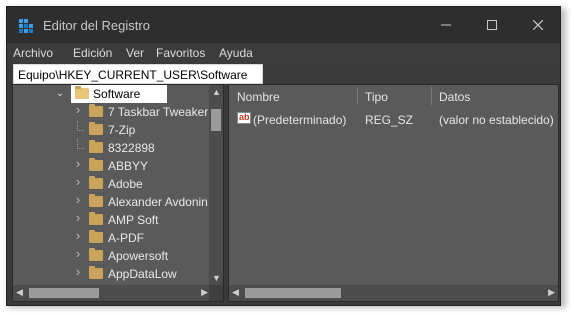 The width and height of the screenshot is (574, 315). Describe the element at coordinates (216, 293) in the screenshot. I see `scrollbar-corner` at that location.